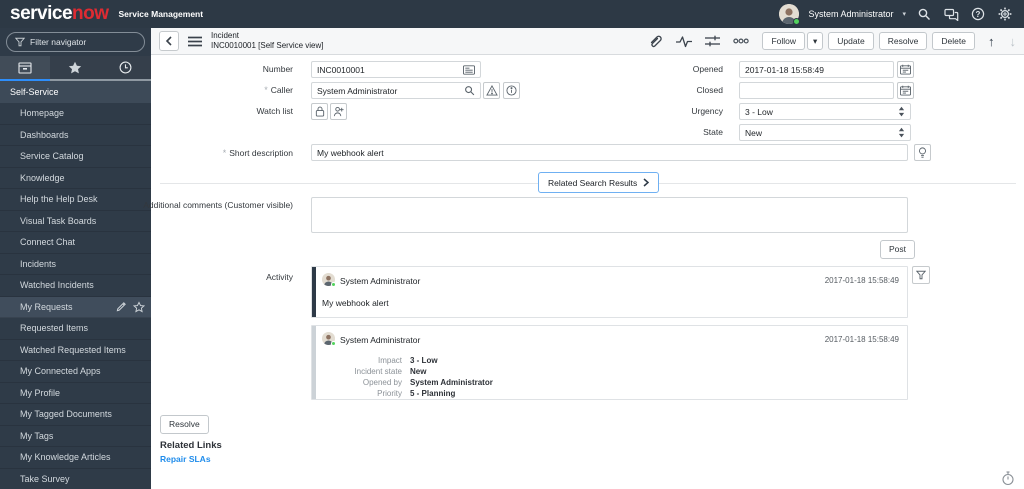 The height and width of the screenshot is (489, 1024). What do you see at coordinates (75, 458) in the screenshot?
I see `sidebar-item-my-knowledge-articles: My Knowledge Articles` at bounding box center [75, 458].